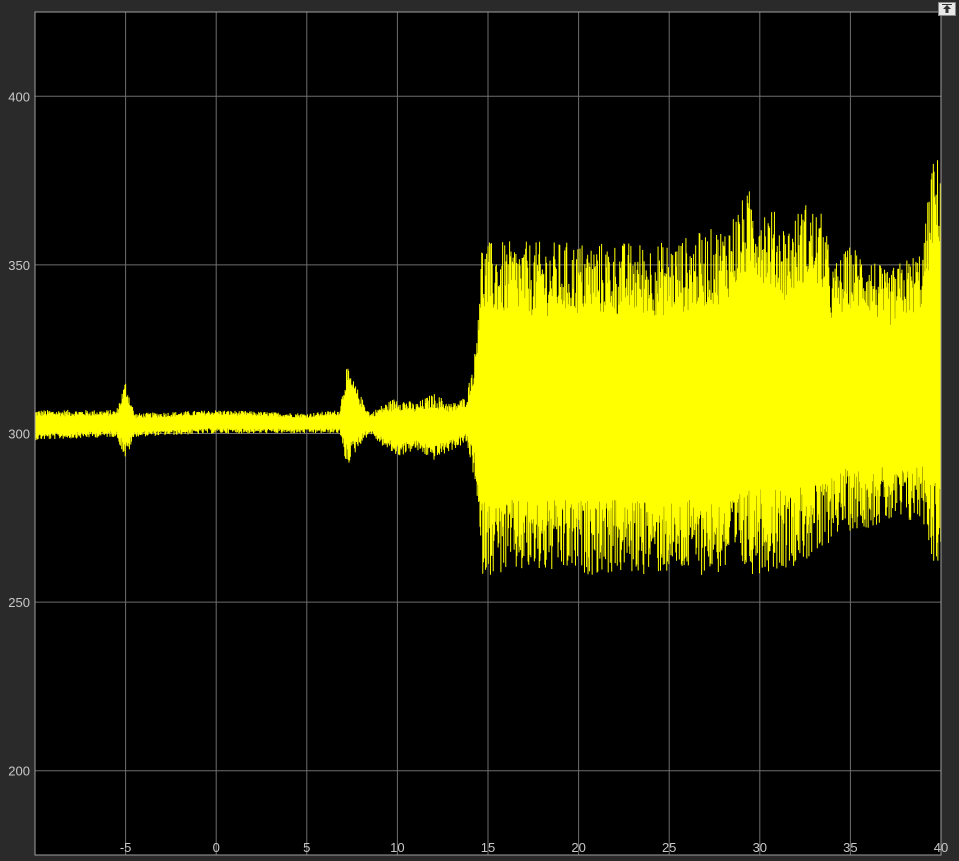 The image size is (959, 861). I want to click on x-tick-label: -5, so click(126, 847).